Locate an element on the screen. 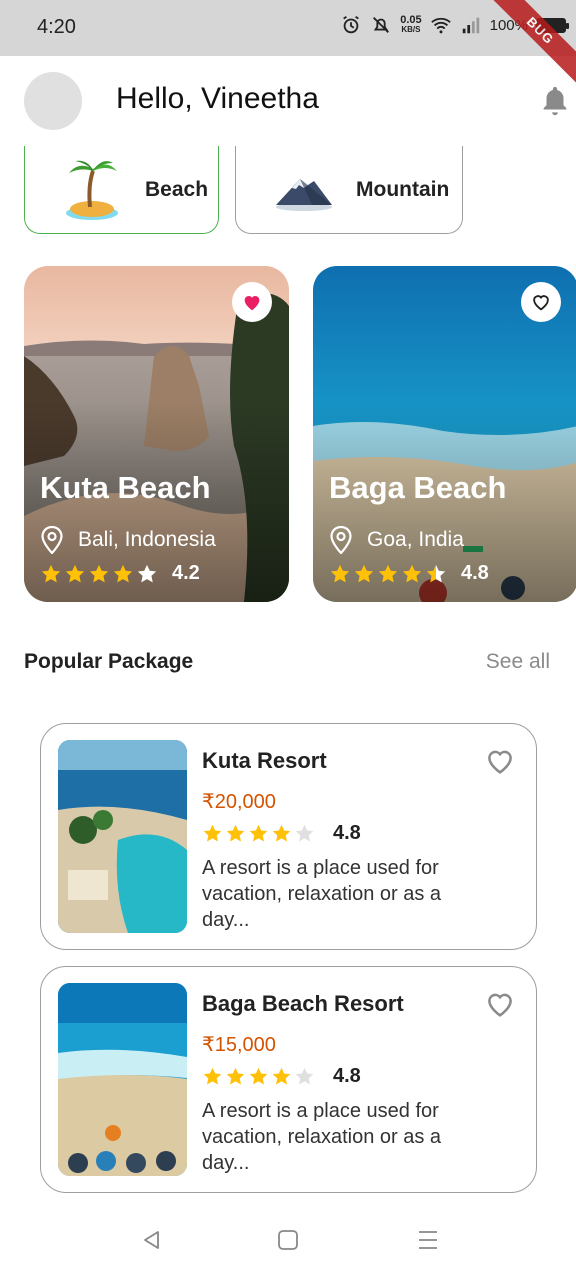  back-icon is located at coordinates (152, 1240).